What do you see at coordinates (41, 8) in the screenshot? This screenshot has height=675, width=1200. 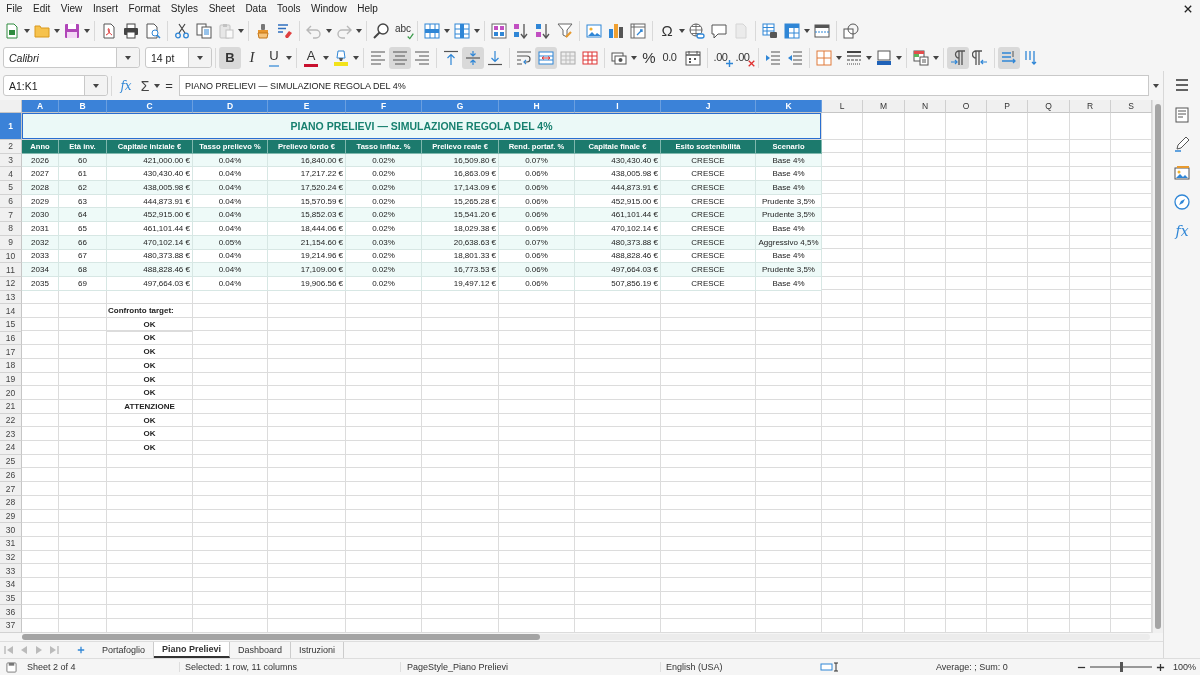 I see `menu-item: Edit` at bounding box center [41, 8].